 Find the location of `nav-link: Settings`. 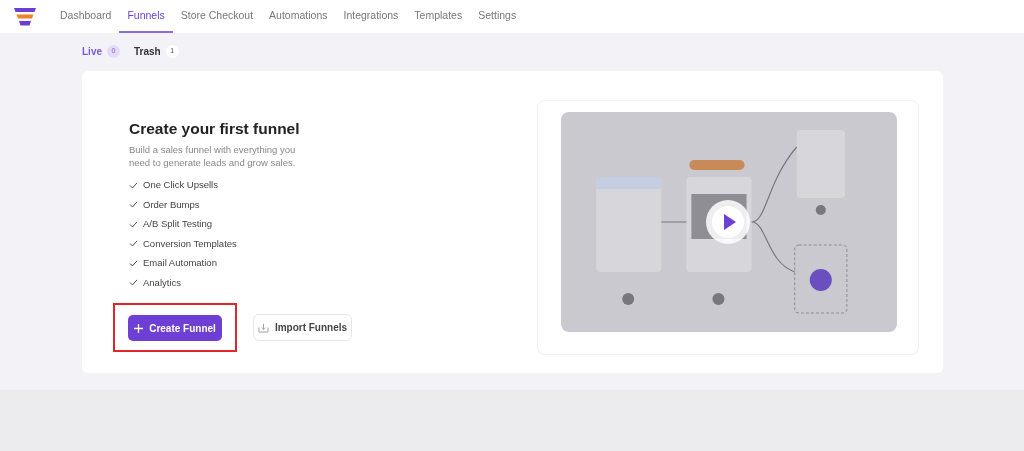

nav-link: Settings is located at coordinates (497, 16).